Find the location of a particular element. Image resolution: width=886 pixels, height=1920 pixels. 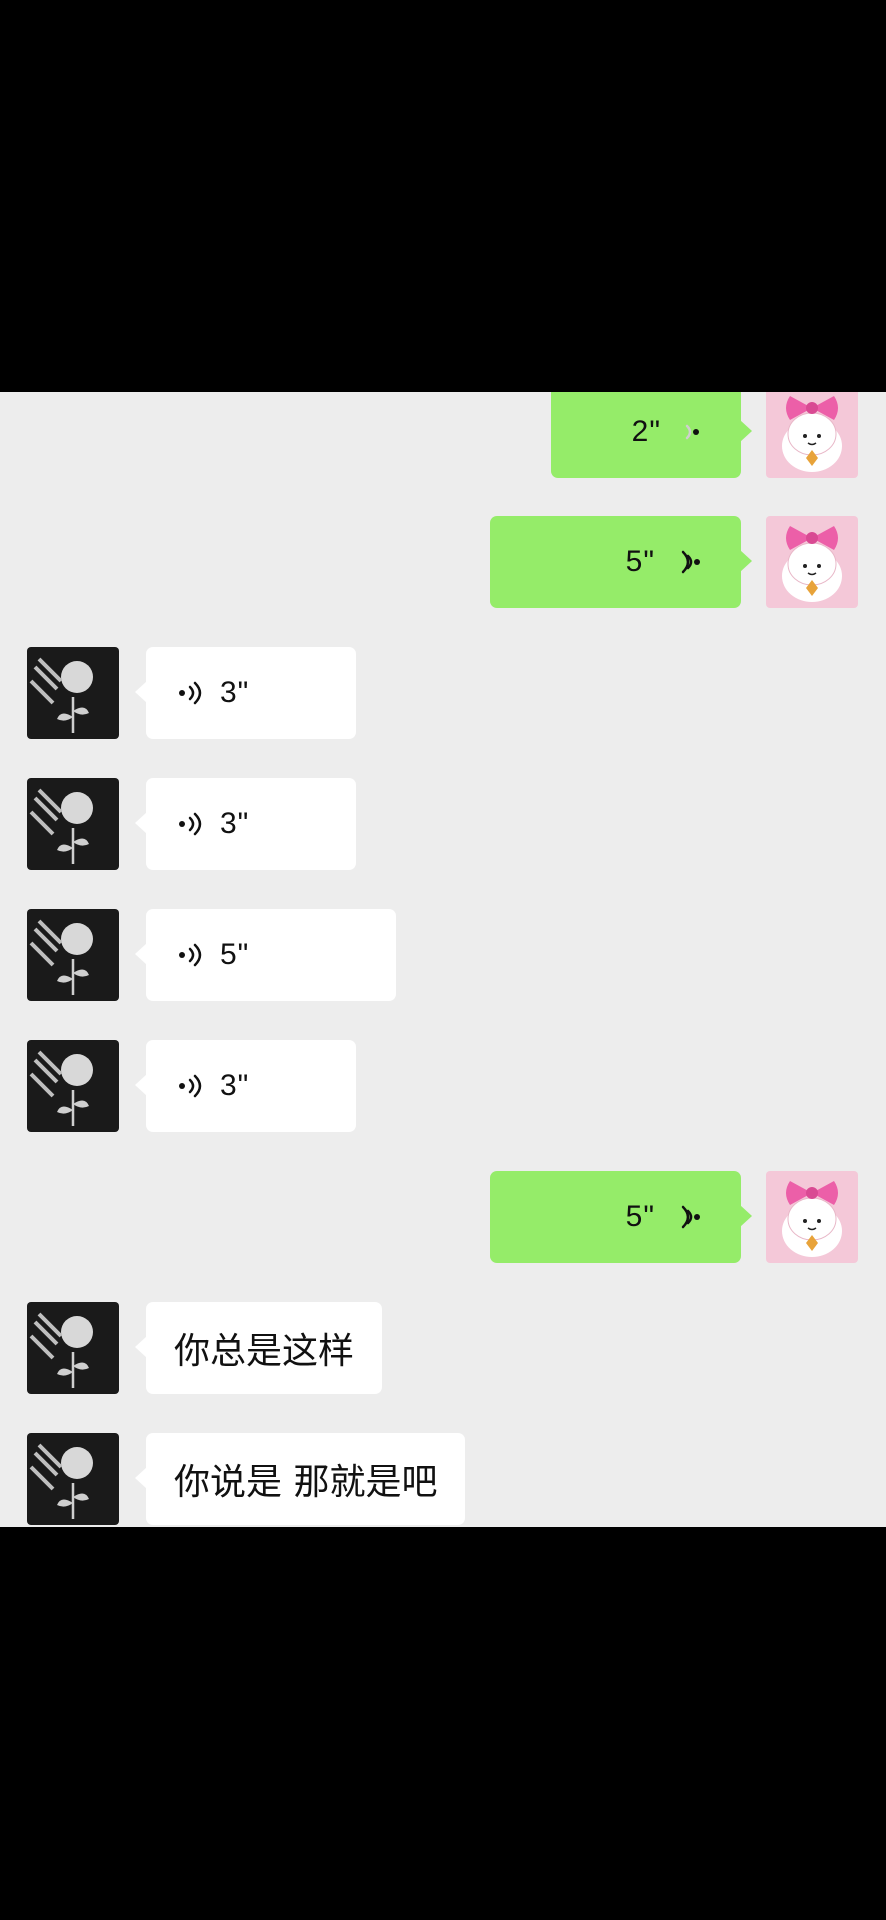

message-row-received: 5" is located at coordinates (443, 956).